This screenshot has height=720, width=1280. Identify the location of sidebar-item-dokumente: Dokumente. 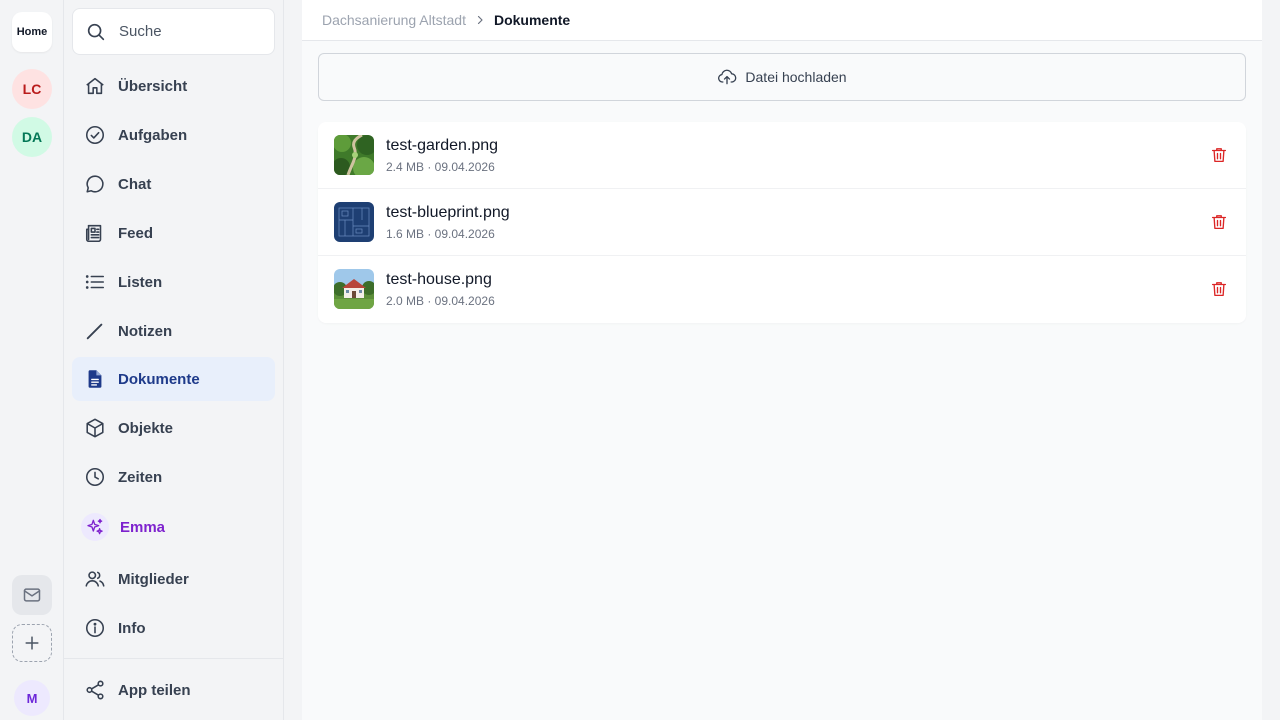
(173, 379).